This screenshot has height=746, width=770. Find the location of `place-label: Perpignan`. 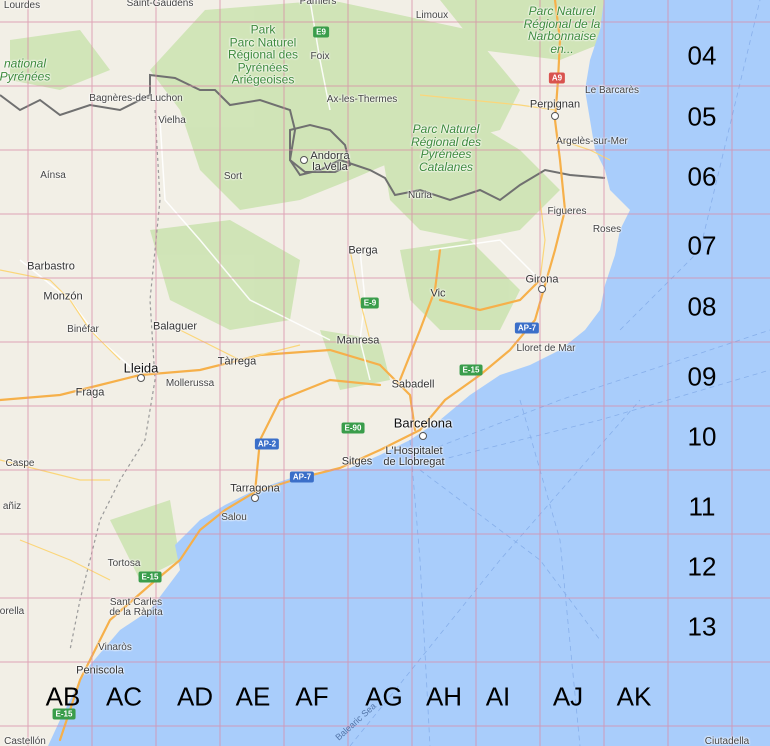

place-label: Perpignan is located at coordinates (555, 104).